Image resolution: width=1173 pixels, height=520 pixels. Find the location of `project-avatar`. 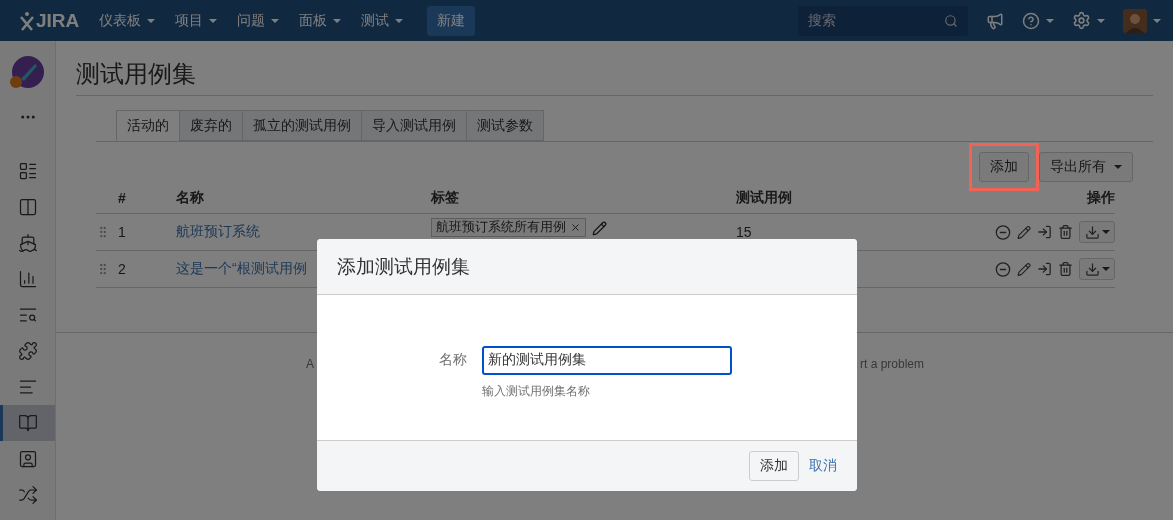

project-avatar is located at coordinates (26, 73).